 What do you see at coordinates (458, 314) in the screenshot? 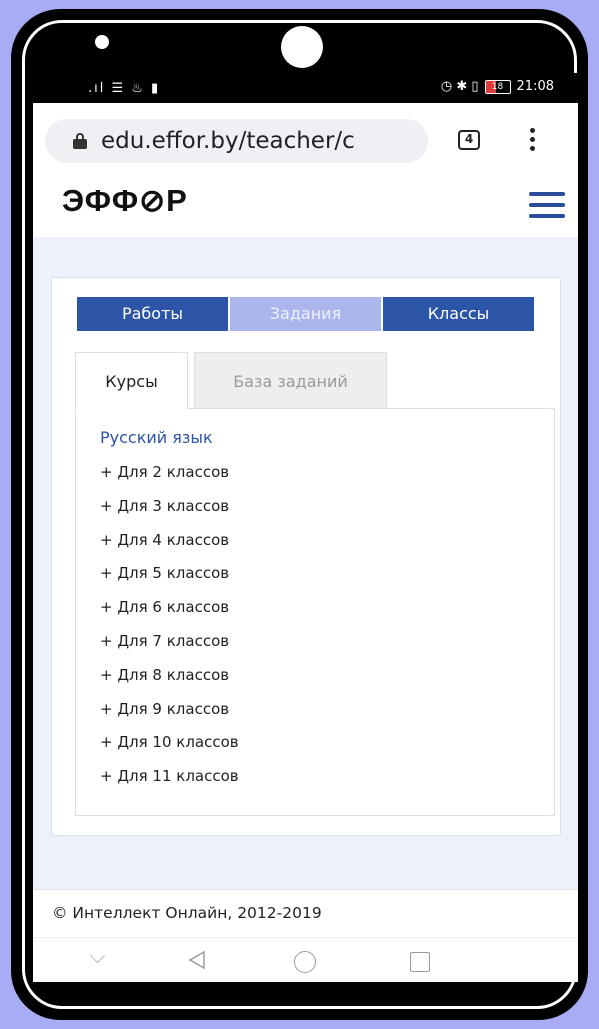
I see `classes-button: Классы` at bounding box center [458, 314].